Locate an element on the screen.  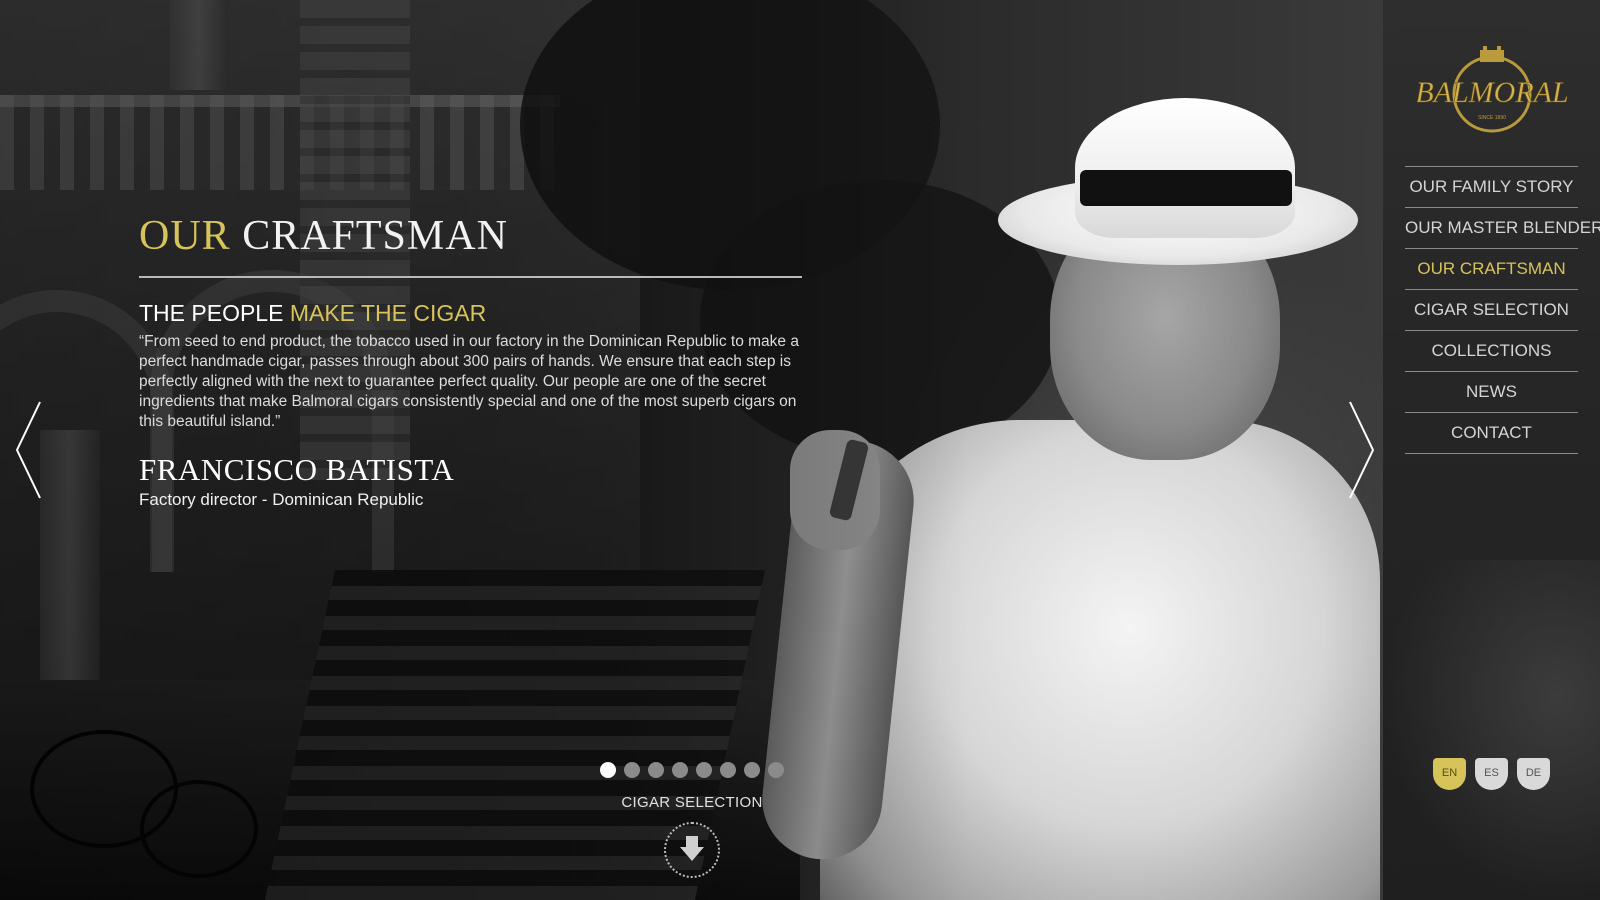
person-name: FRANCISCO BATISTA is located at coordinates (297, 469).